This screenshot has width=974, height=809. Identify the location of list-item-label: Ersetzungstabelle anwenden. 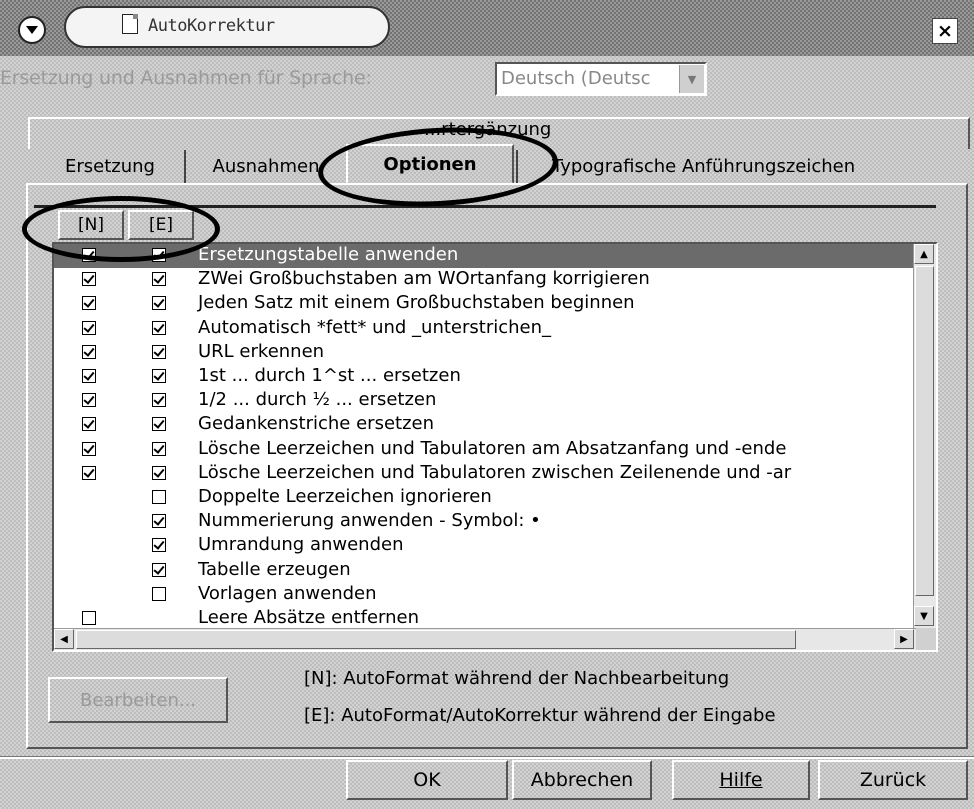
(328, 254).